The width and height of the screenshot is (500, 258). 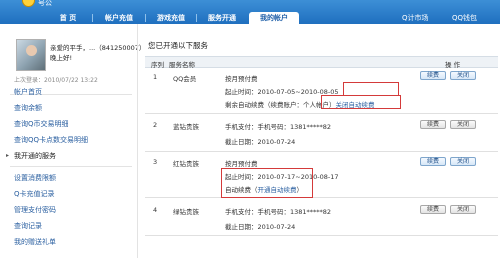 I want to click on table-header: 序列 服务名称 操 作, so click(x=321, y=62).